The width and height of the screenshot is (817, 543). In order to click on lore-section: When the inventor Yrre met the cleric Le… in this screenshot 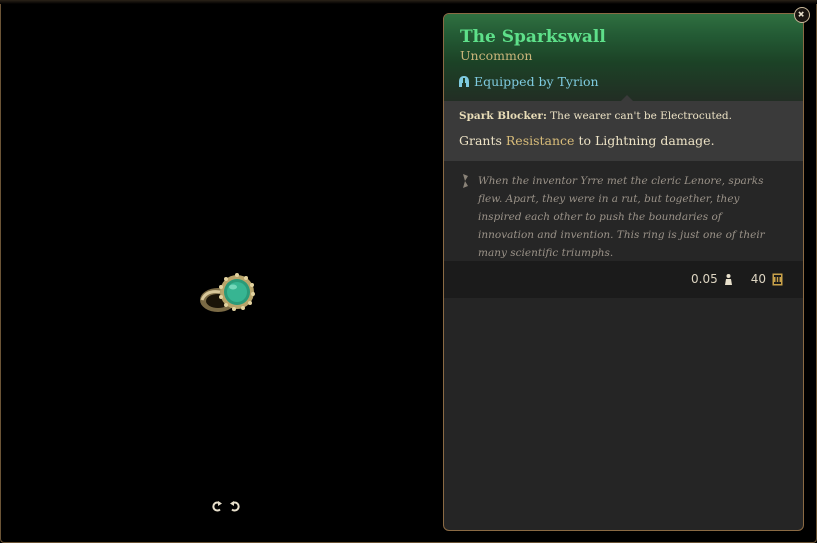, I will do `click(623, 211)`.